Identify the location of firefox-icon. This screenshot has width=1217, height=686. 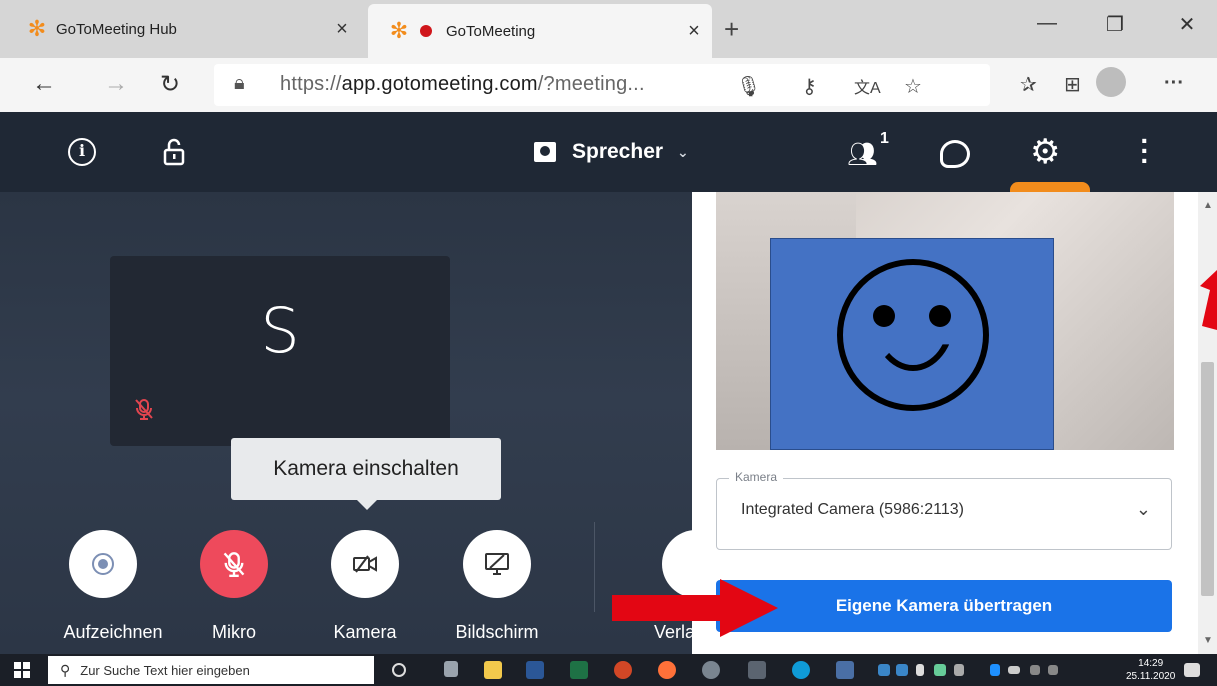
(667, 670).